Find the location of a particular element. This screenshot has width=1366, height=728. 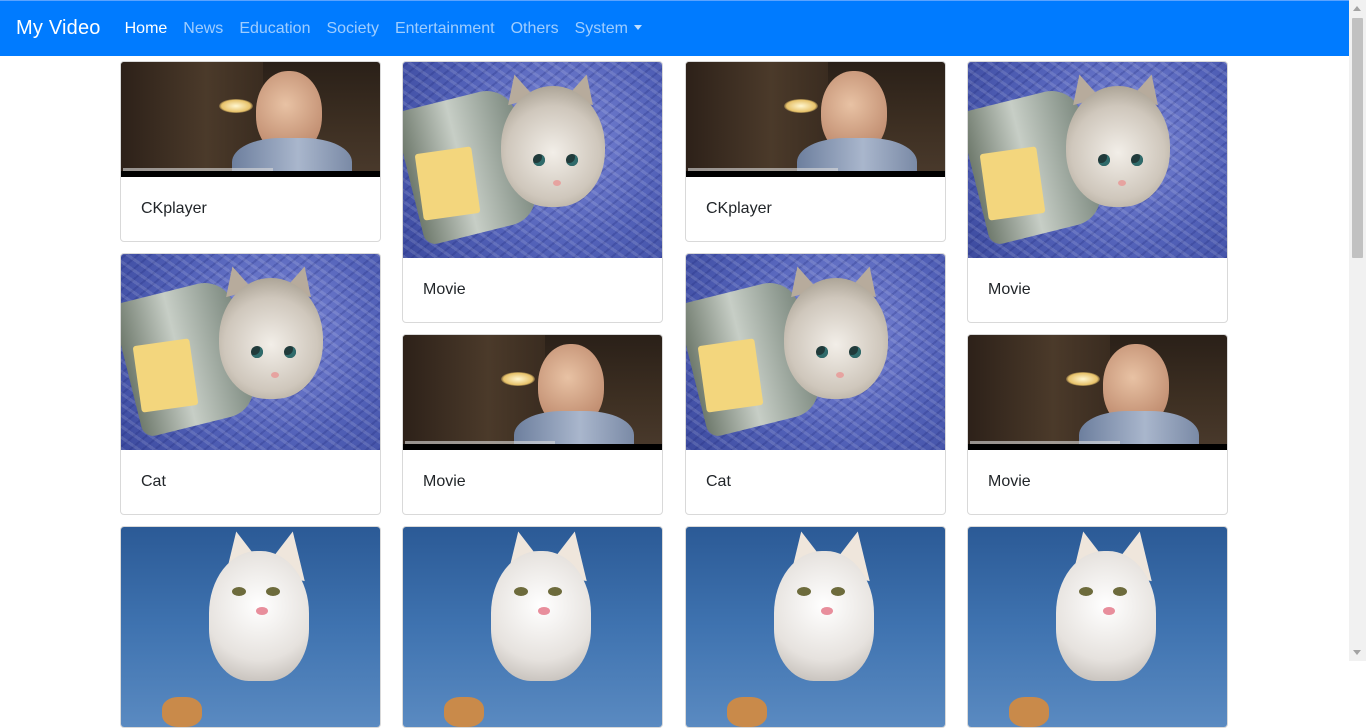

nav-system-label: System is located at coordinates (601, 28).